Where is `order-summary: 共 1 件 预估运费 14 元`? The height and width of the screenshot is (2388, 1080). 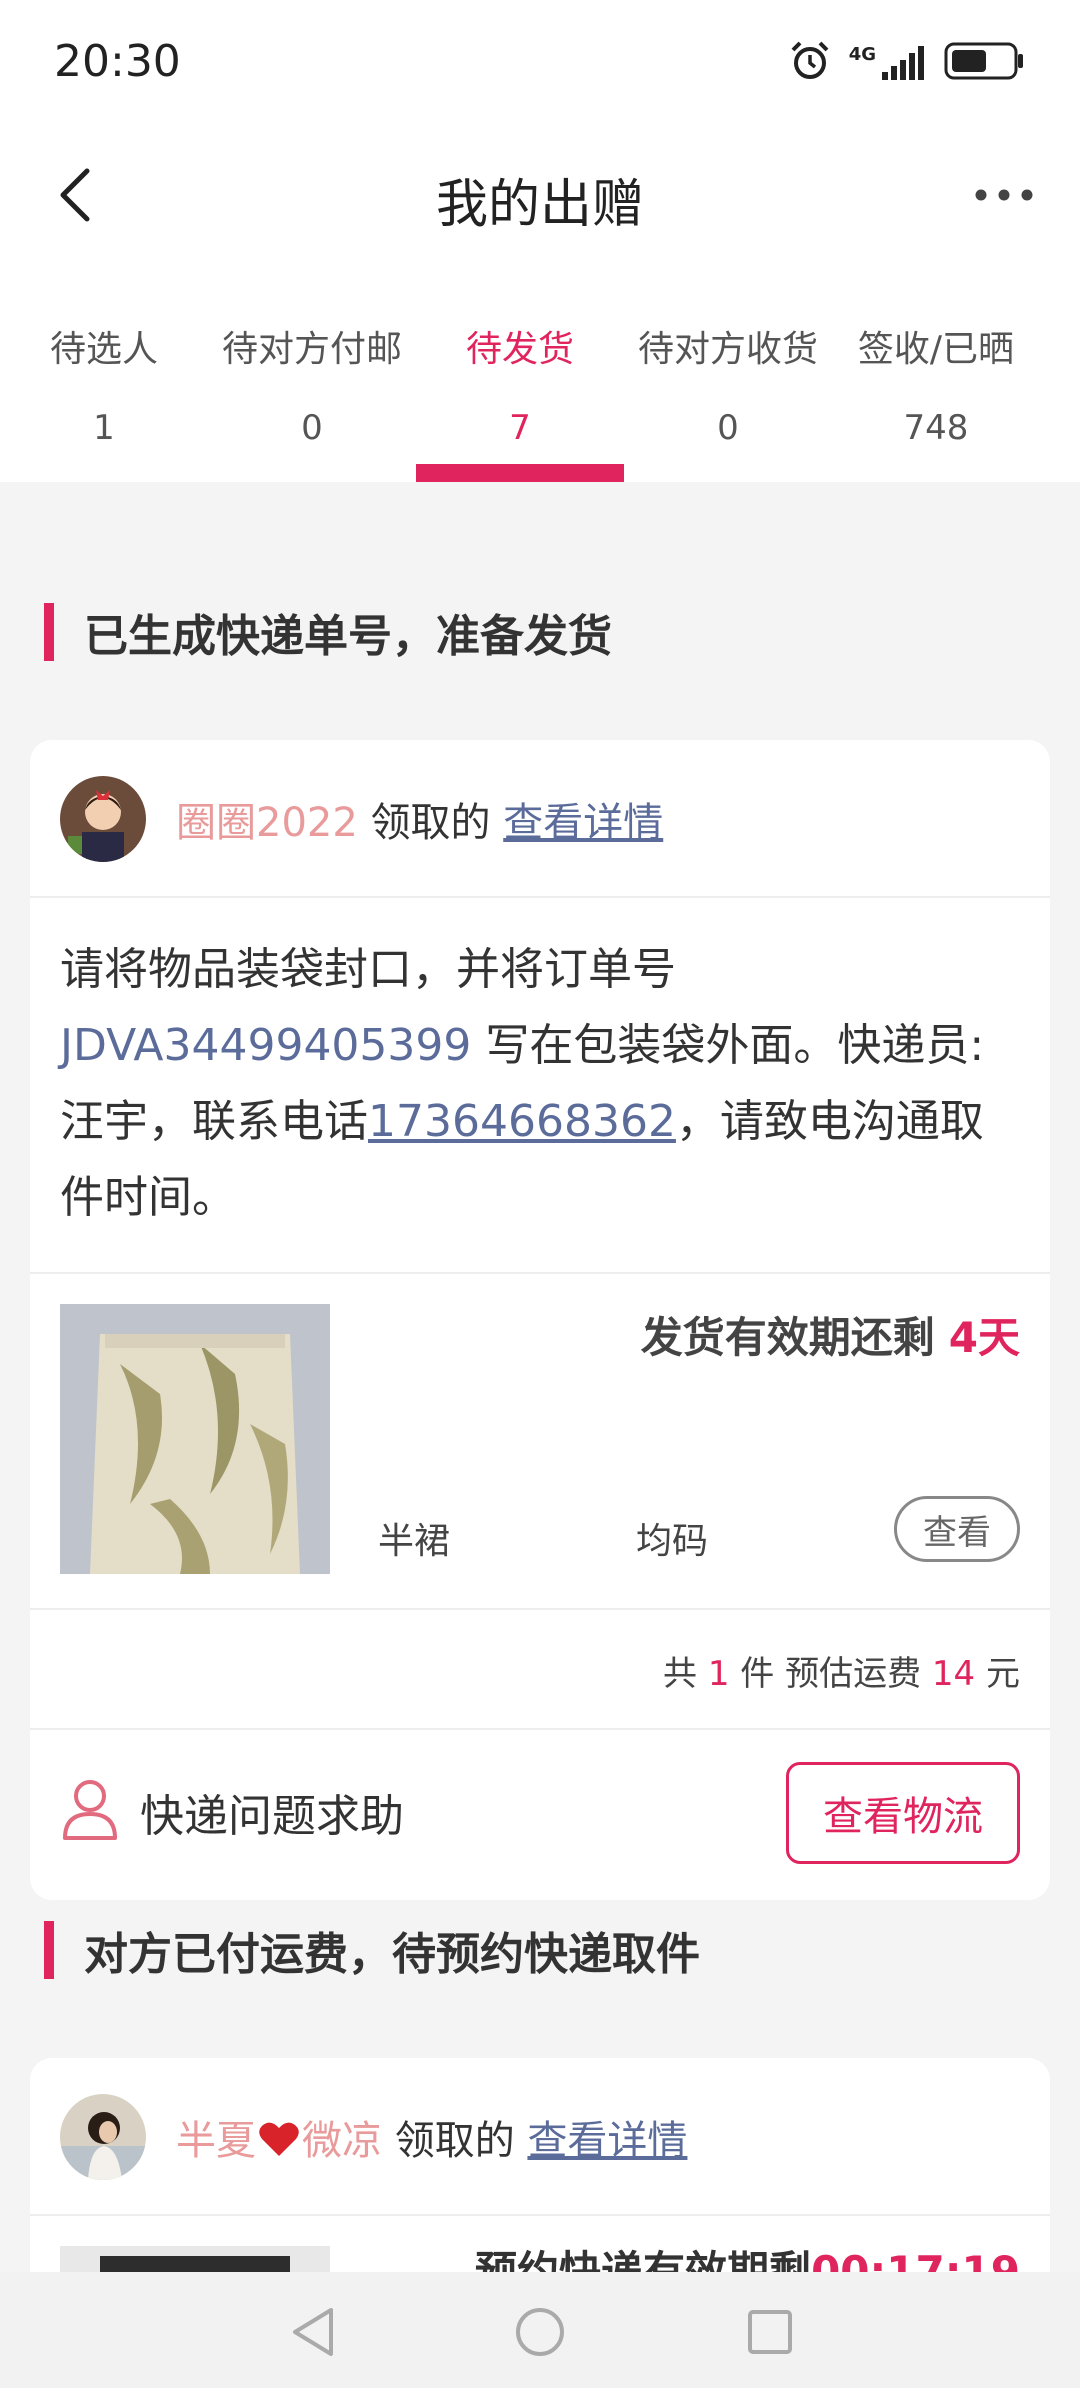
order-summary: 共 1 件 预估运费 14 元 is located at coordinates (540, 1670).